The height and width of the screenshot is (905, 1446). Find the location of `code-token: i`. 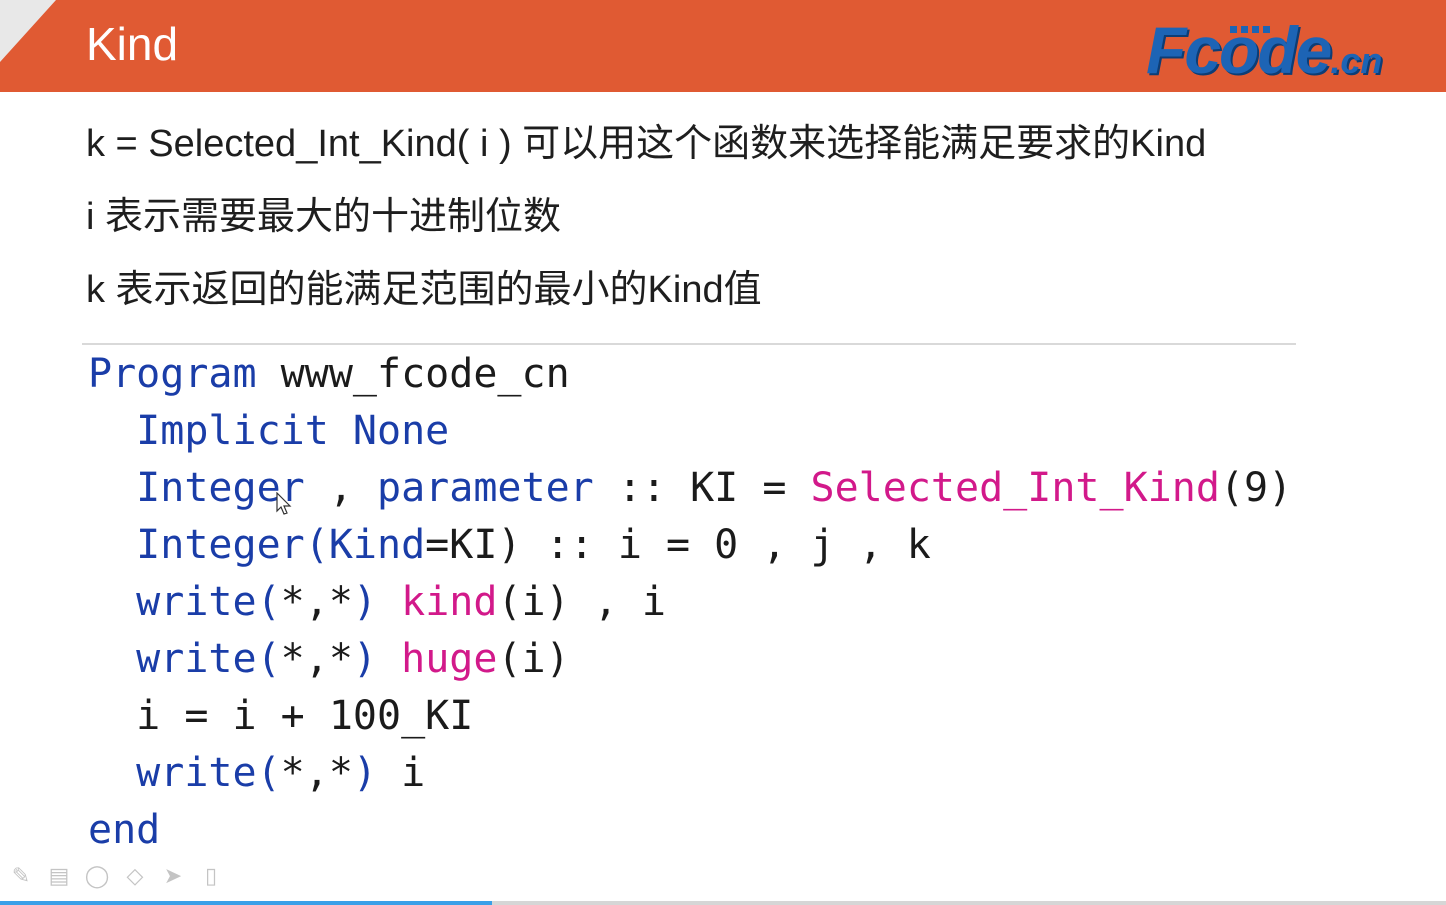

code-token: i is located at coordinates (401, 773).